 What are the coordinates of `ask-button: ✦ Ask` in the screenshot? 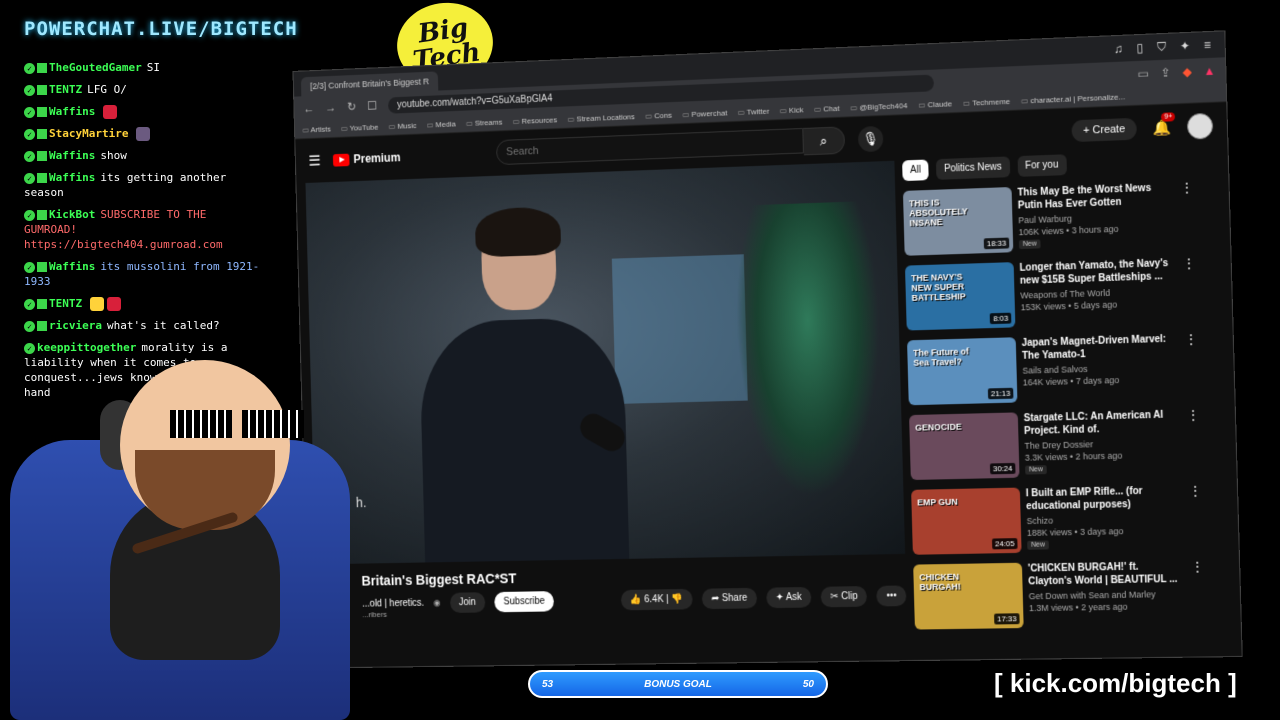 It's located at (788, 597).